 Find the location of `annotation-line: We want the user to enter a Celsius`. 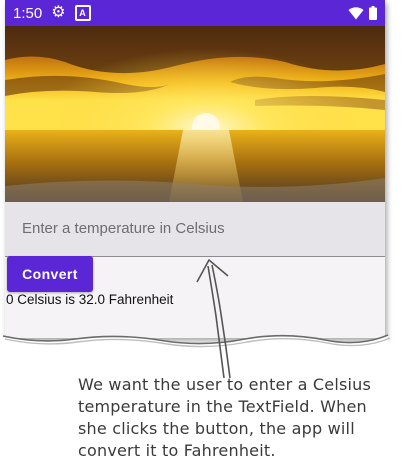

annotation-line: We want the user to enter a Celsius is located at coordinates (225, 384).